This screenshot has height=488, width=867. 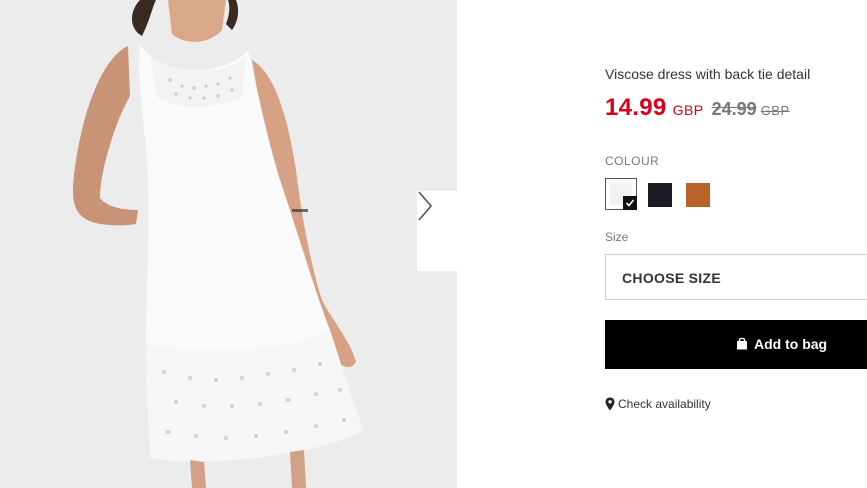 What do you see at coordinates (708, 74) in the screenshot?
I see `product-title: Viscose dress with back tie detail` at bounding box center [708, 74].